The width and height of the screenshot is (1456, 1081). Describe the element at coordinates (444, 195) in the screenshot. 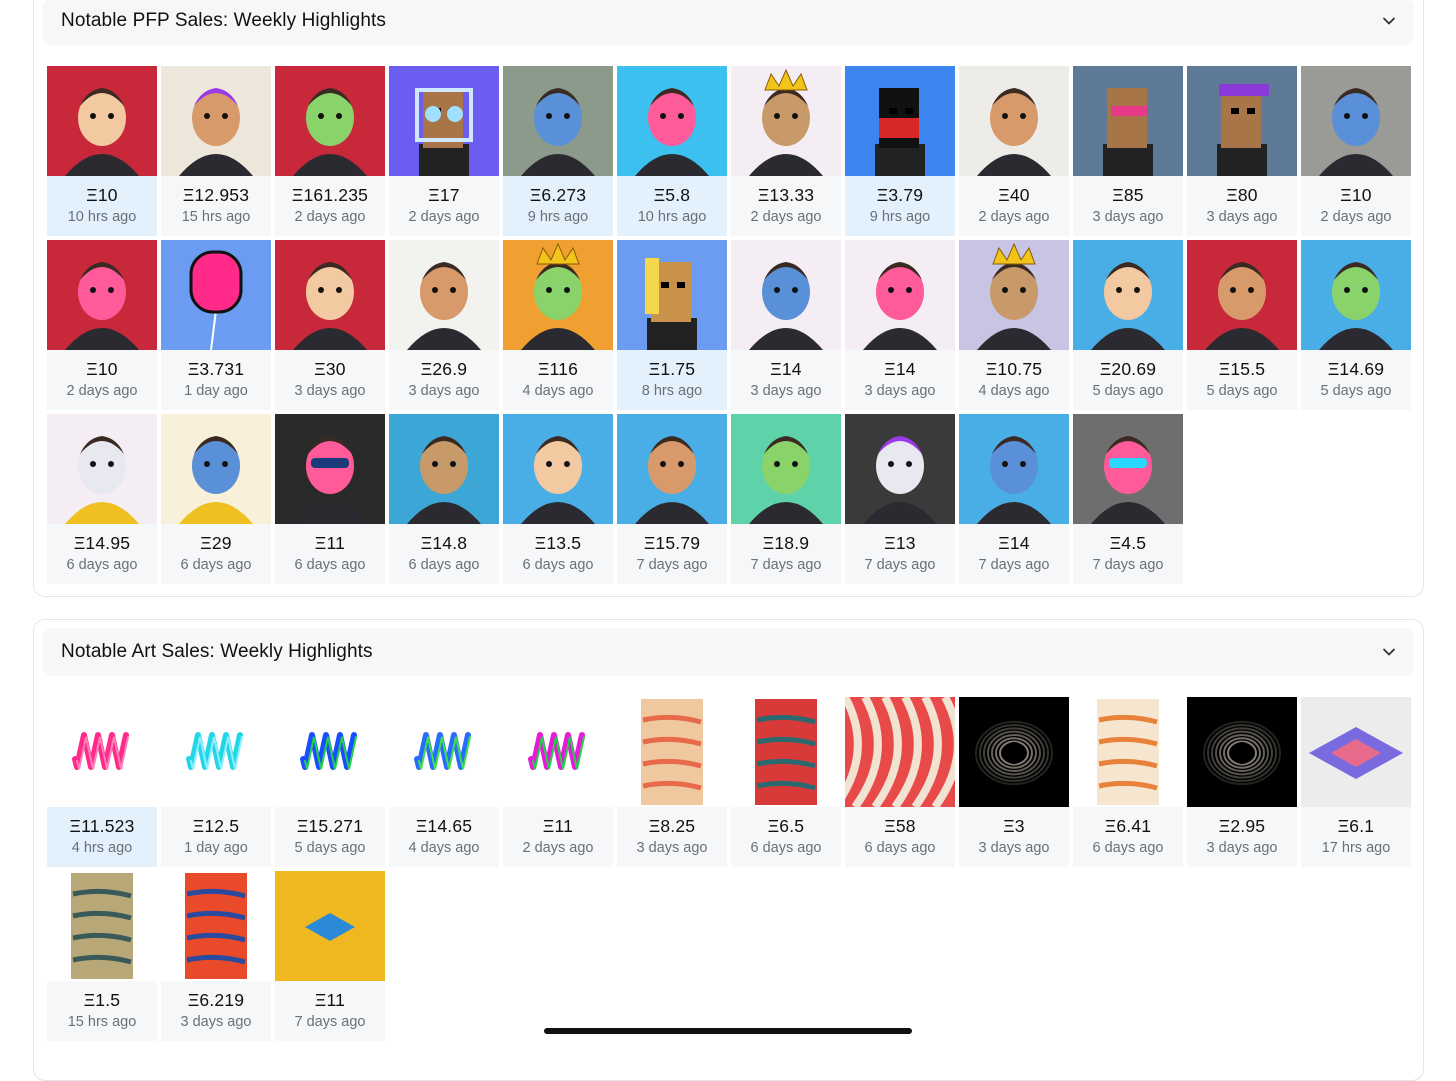

I see `pfp-sale-price: Ξ17` at that location.